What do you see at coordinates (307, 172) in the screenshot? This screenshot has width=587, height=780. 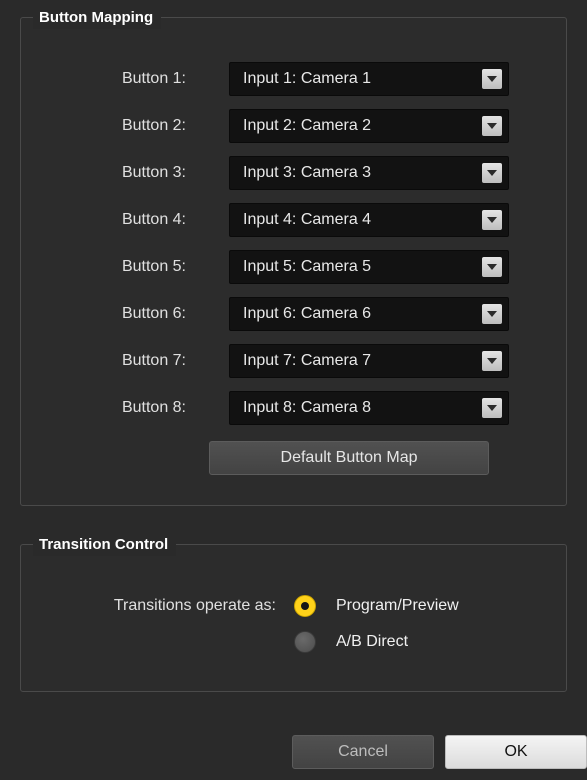 I see `button-3-value: Input 3: Camera 3` at bounding box center [307, 172].